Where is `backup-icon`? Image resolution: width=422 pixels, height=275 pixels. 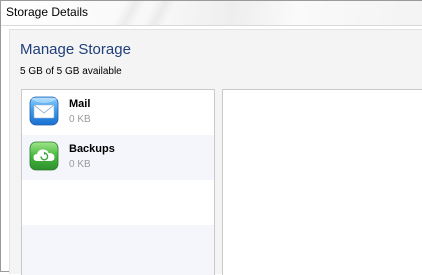
backup-icon is located at coordinates (44, 156).